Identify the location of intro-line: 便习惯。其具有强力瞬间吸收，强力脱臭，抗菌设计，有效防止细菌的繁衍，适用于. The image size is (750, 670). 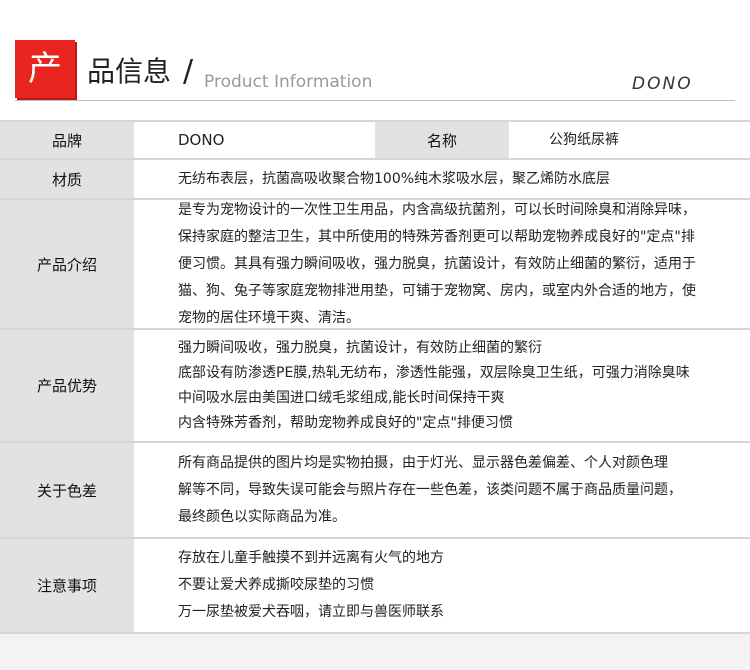
(437, 263).